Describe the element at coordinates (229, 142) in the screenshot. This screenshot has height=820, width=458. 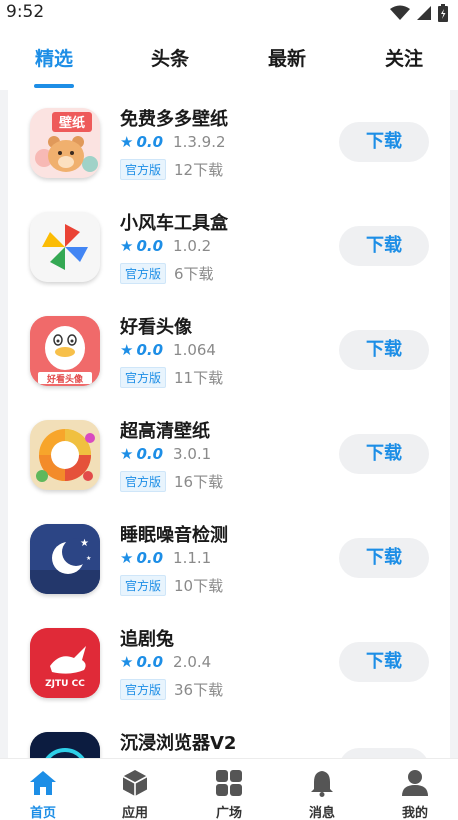
I see `app-list-item: 壁纸 免费多多壁纸 ★ 0.0 1.3.9.2 官方版 12下载 下载` at that location.